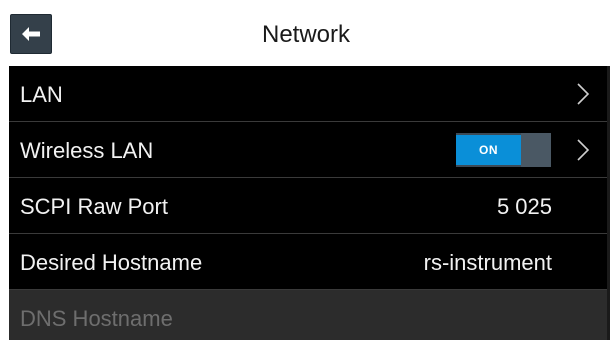 This screenshot has width=612, height=340. I want to click on row-label-wireless-lan: Wireless LAN, so click(87, 150).